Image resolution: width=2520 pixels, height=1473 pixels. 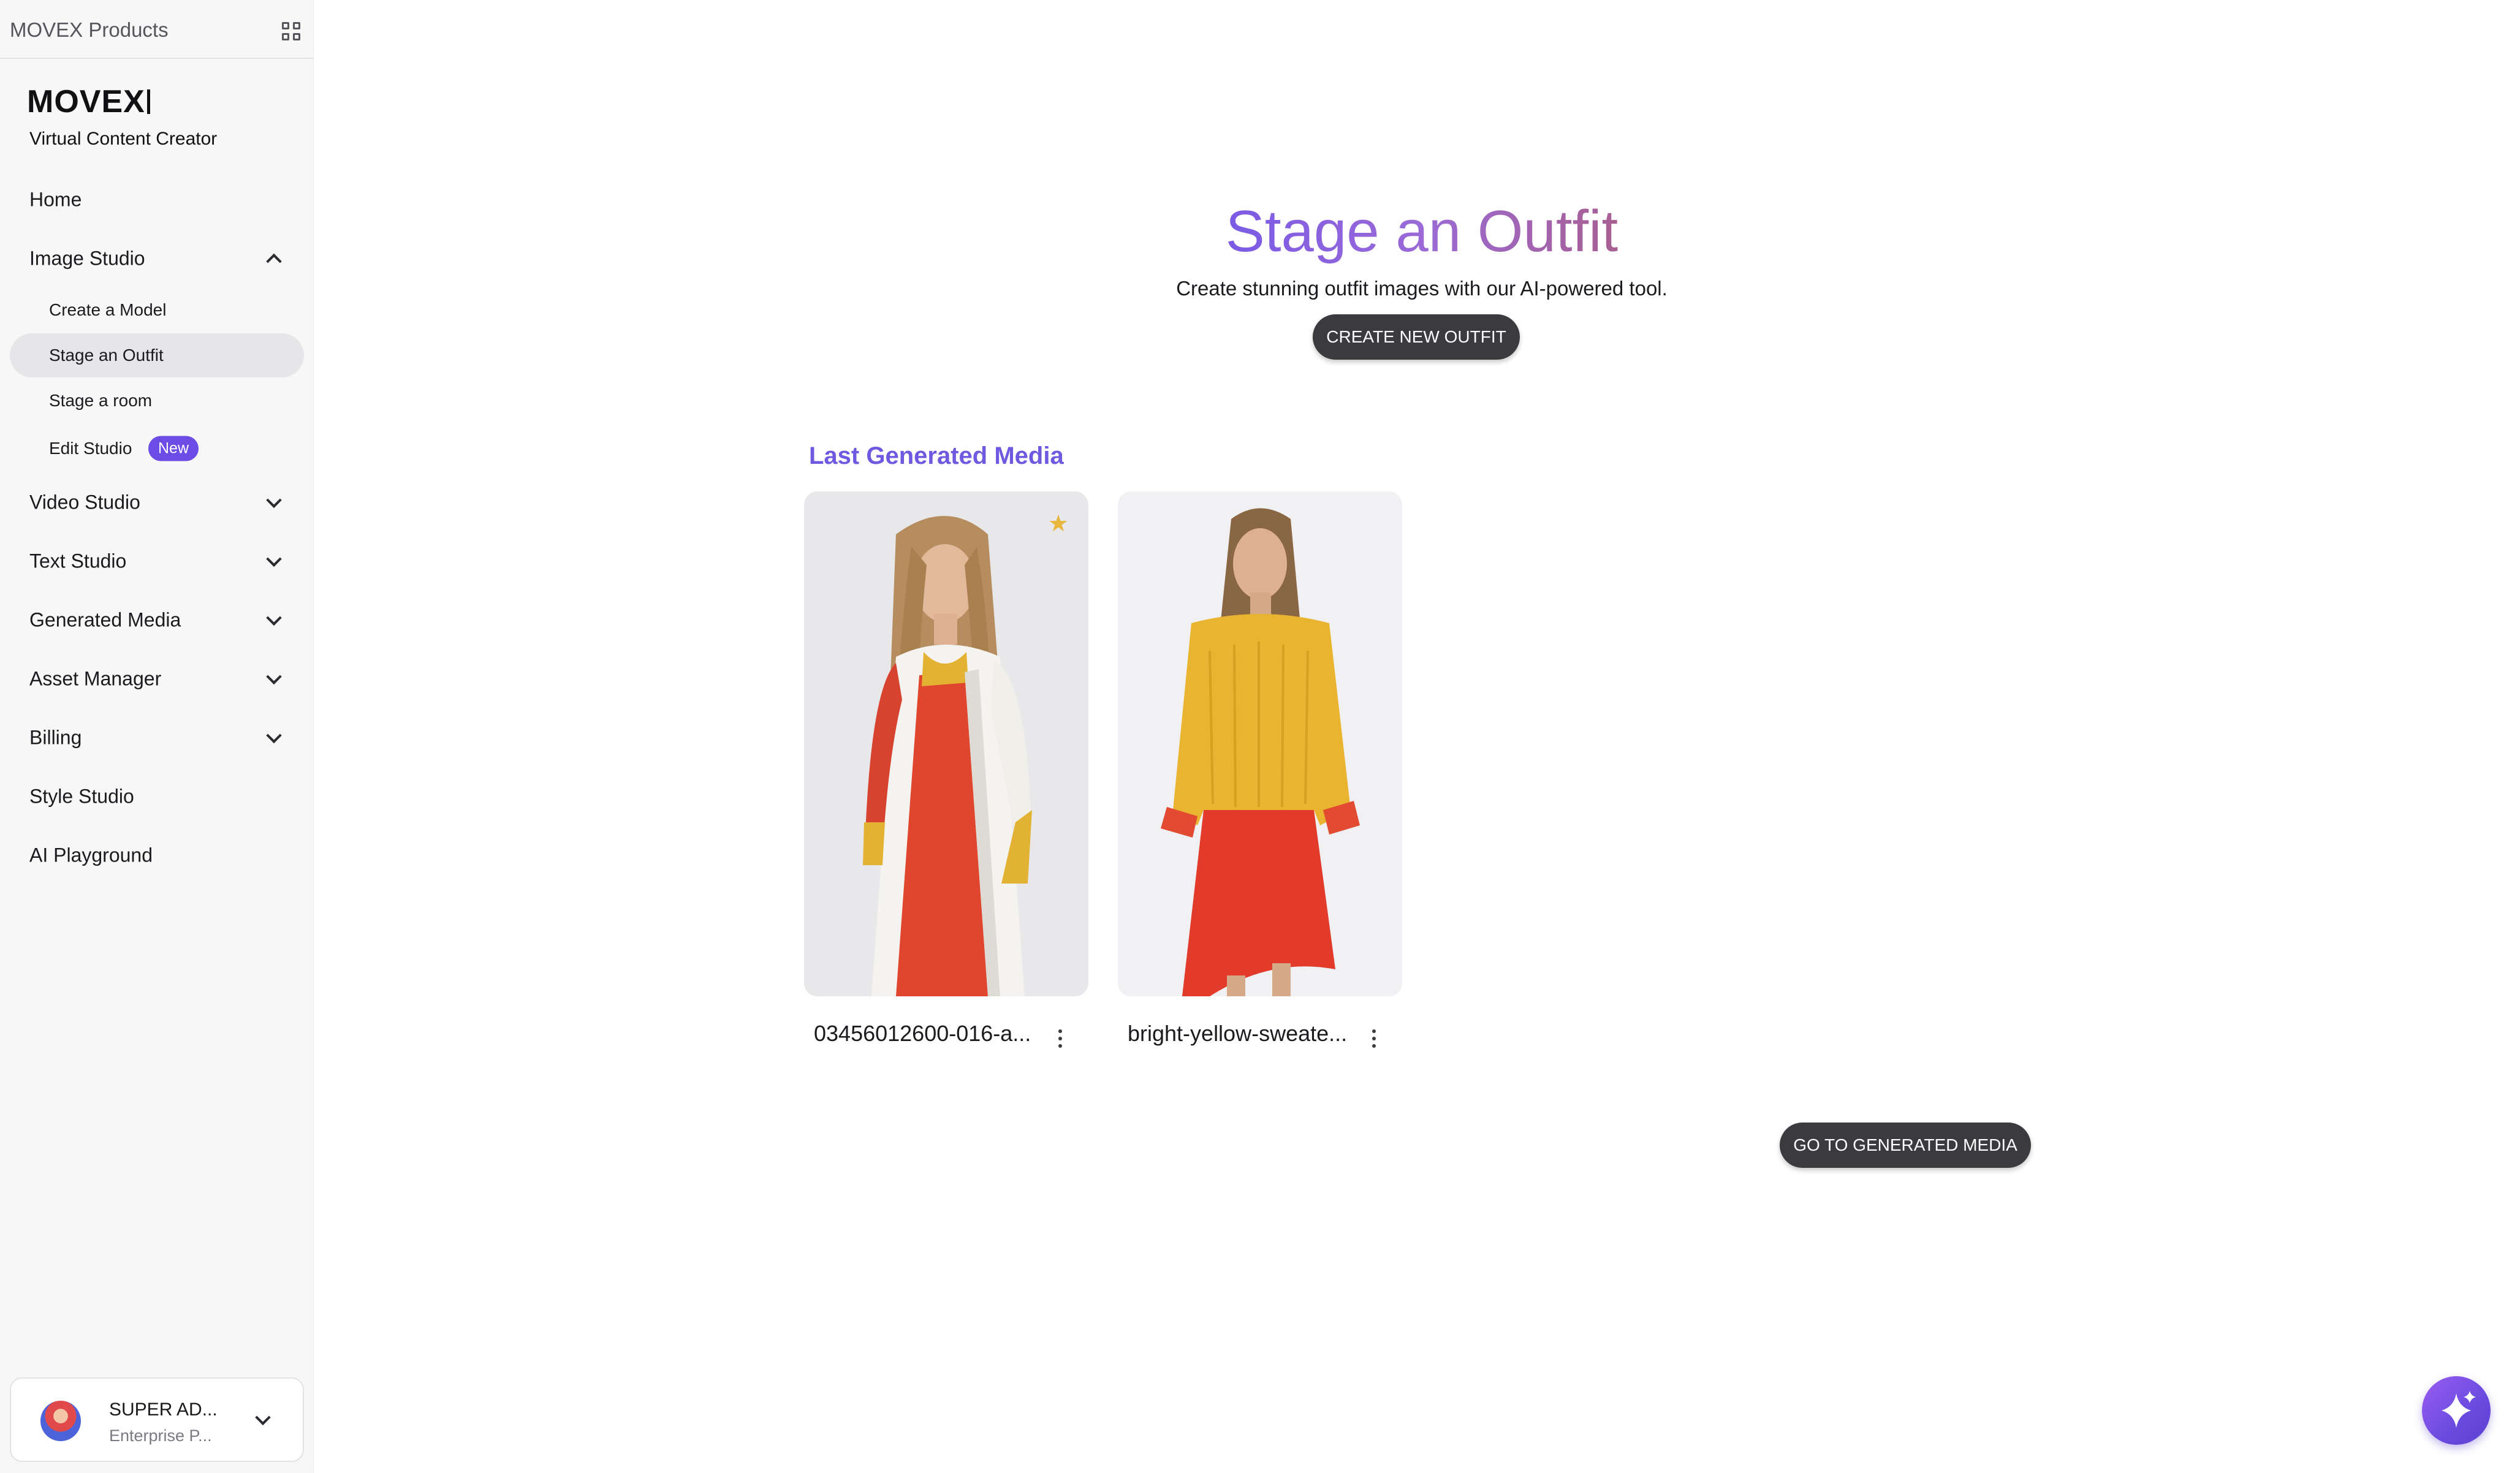 What do you see at coordinates (174, 448) in the screenshot?
I see `new-badge: New` at bounding box center [174, 448].